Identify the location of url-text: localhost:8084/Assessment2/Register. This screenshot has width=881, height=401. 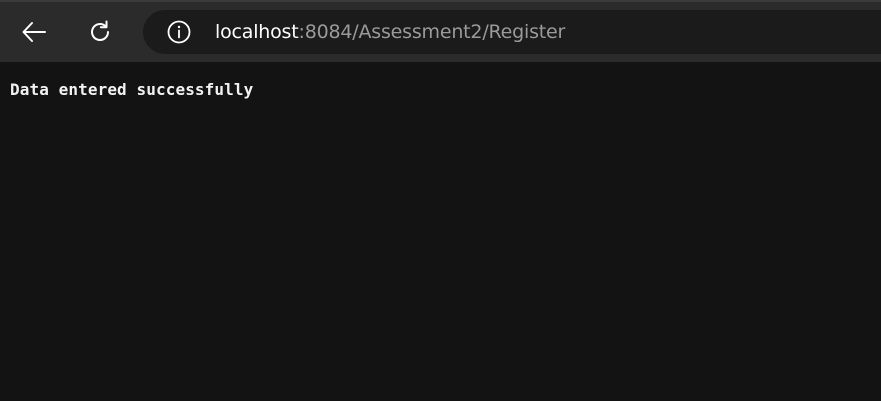
(390, 32).